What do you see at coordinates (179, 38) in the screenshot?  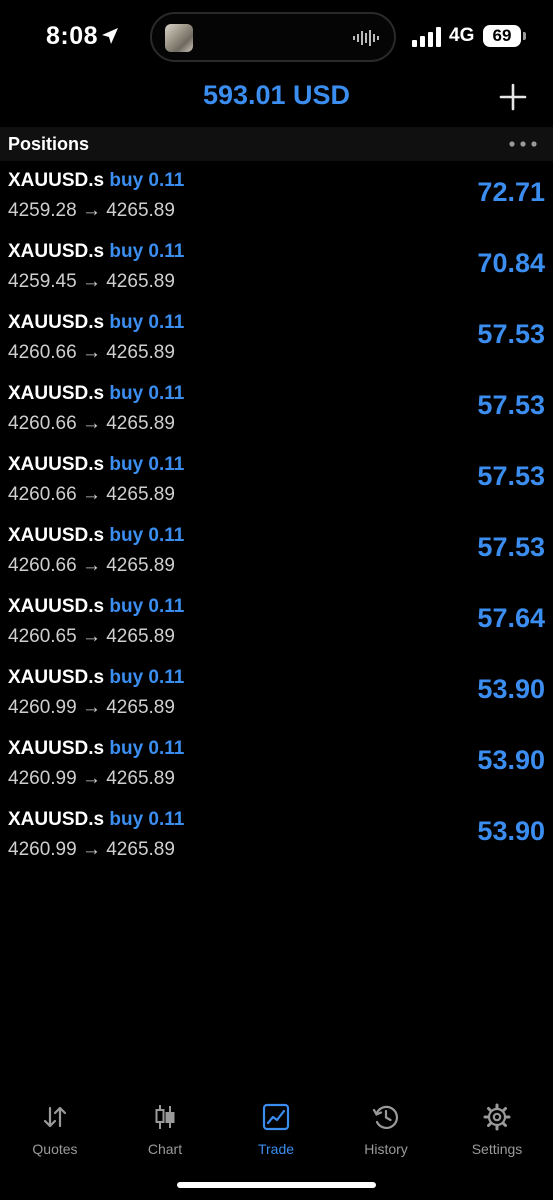 I see `now-playing-thumbnail` at bounding box center [179, 38].